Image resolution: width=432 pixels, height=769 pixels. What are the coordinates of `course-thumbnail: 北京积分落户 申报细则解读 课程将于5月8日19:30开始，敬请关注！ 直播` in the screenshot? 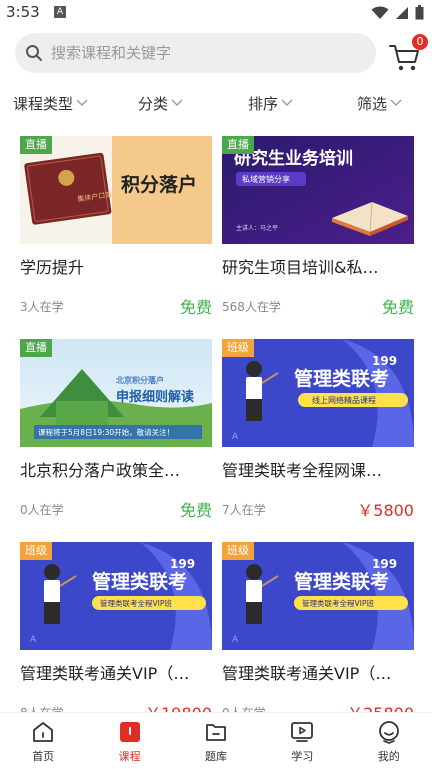 It's located at (116, 393).